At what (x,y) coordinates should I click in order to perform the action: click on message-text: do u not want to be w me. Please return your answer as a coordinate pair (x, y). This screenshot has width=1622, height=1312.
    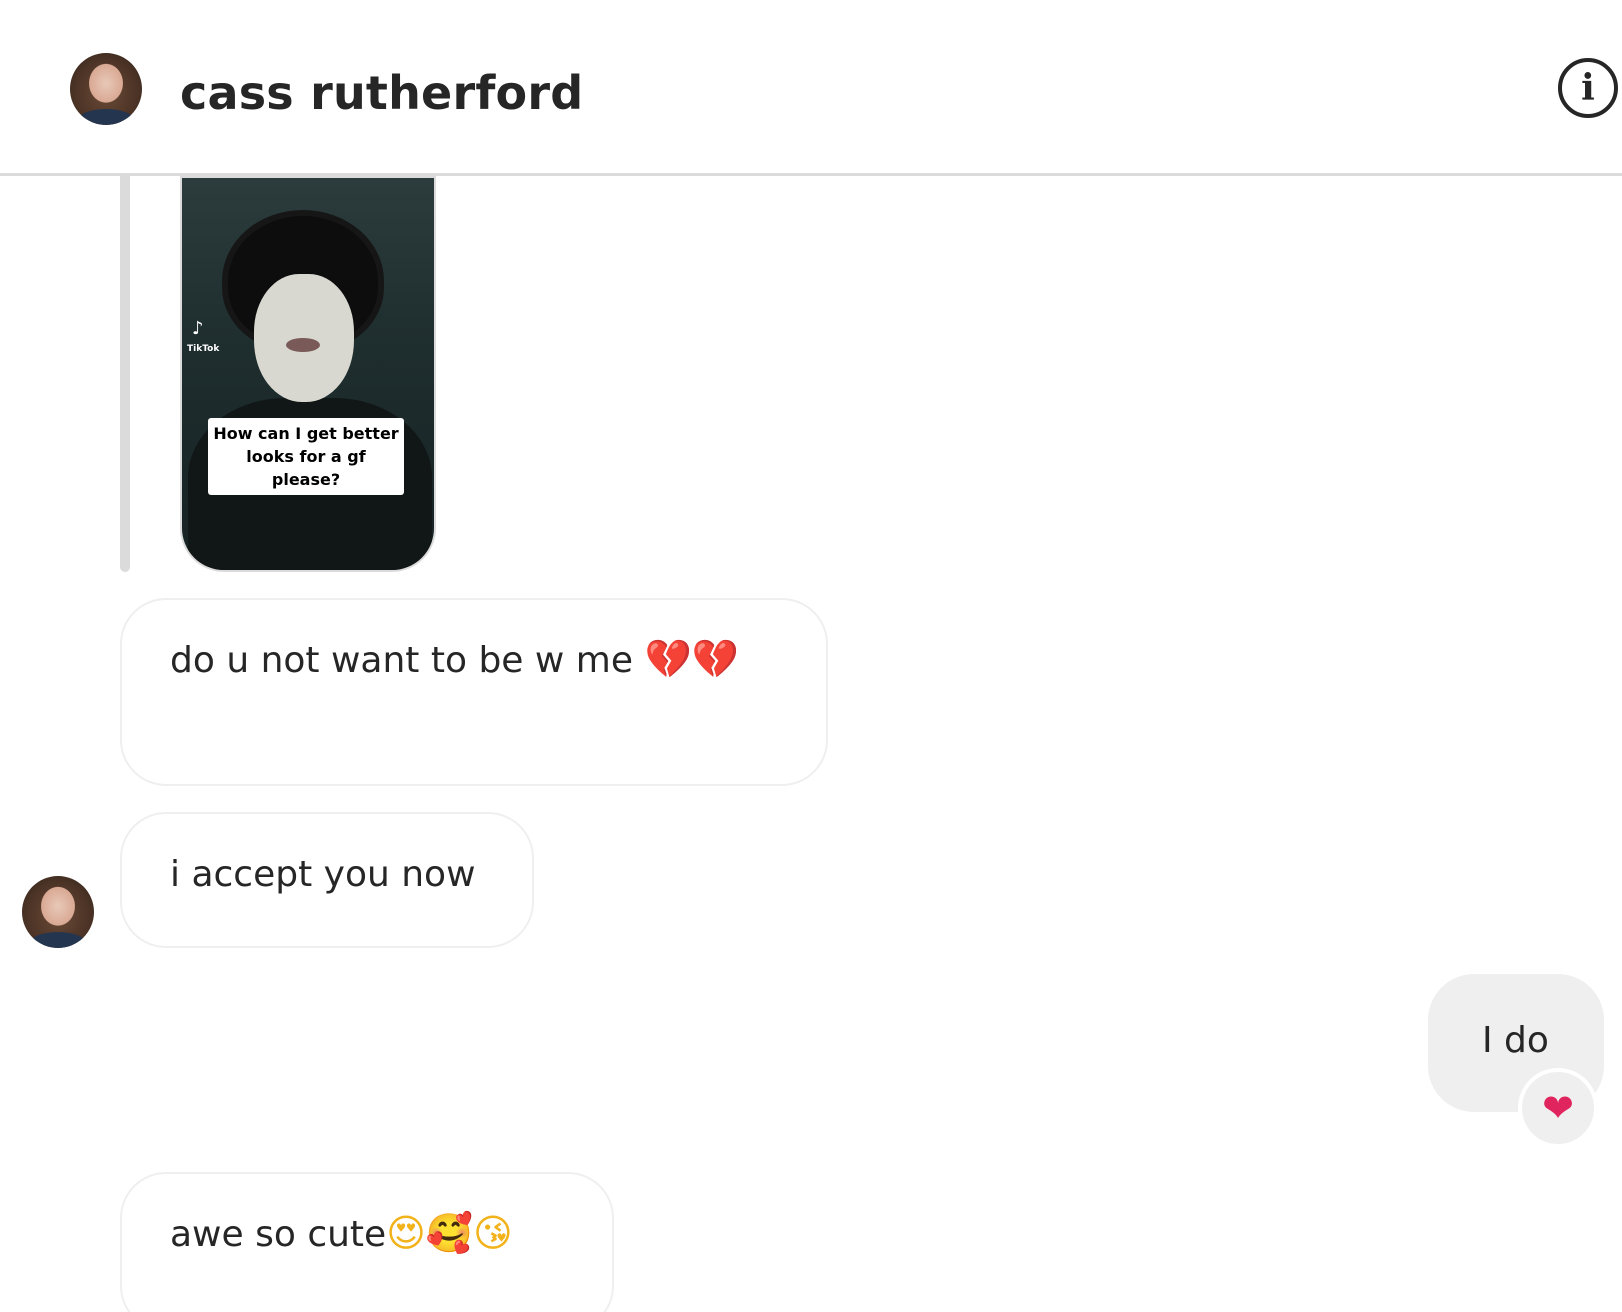
    Looking at the image, I should click on (401, 660).